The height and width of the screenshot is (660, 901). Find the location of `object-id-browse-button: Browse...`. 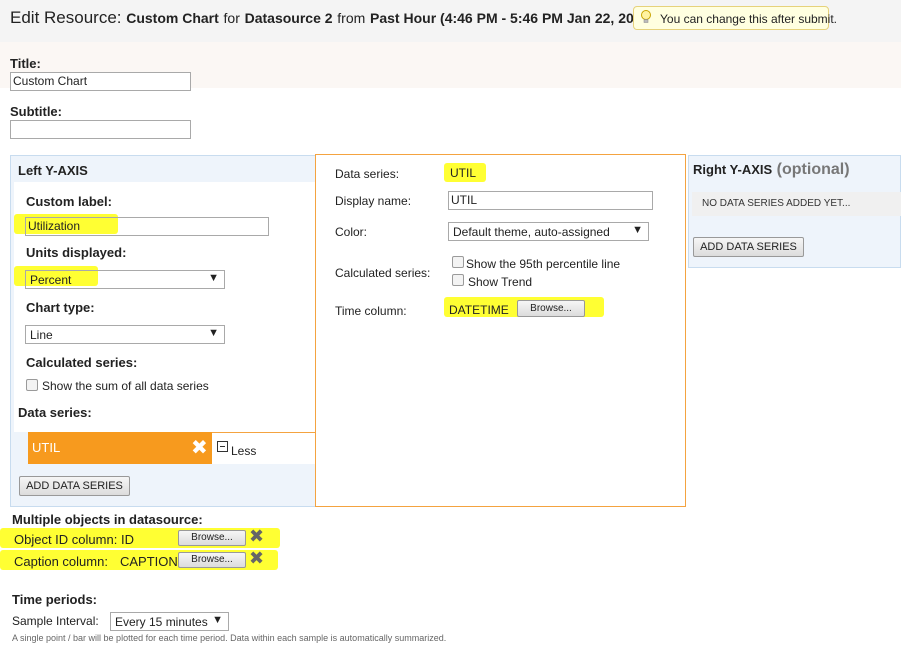

object-id-browse-button: Browse... is located at coordinates (212, 538).